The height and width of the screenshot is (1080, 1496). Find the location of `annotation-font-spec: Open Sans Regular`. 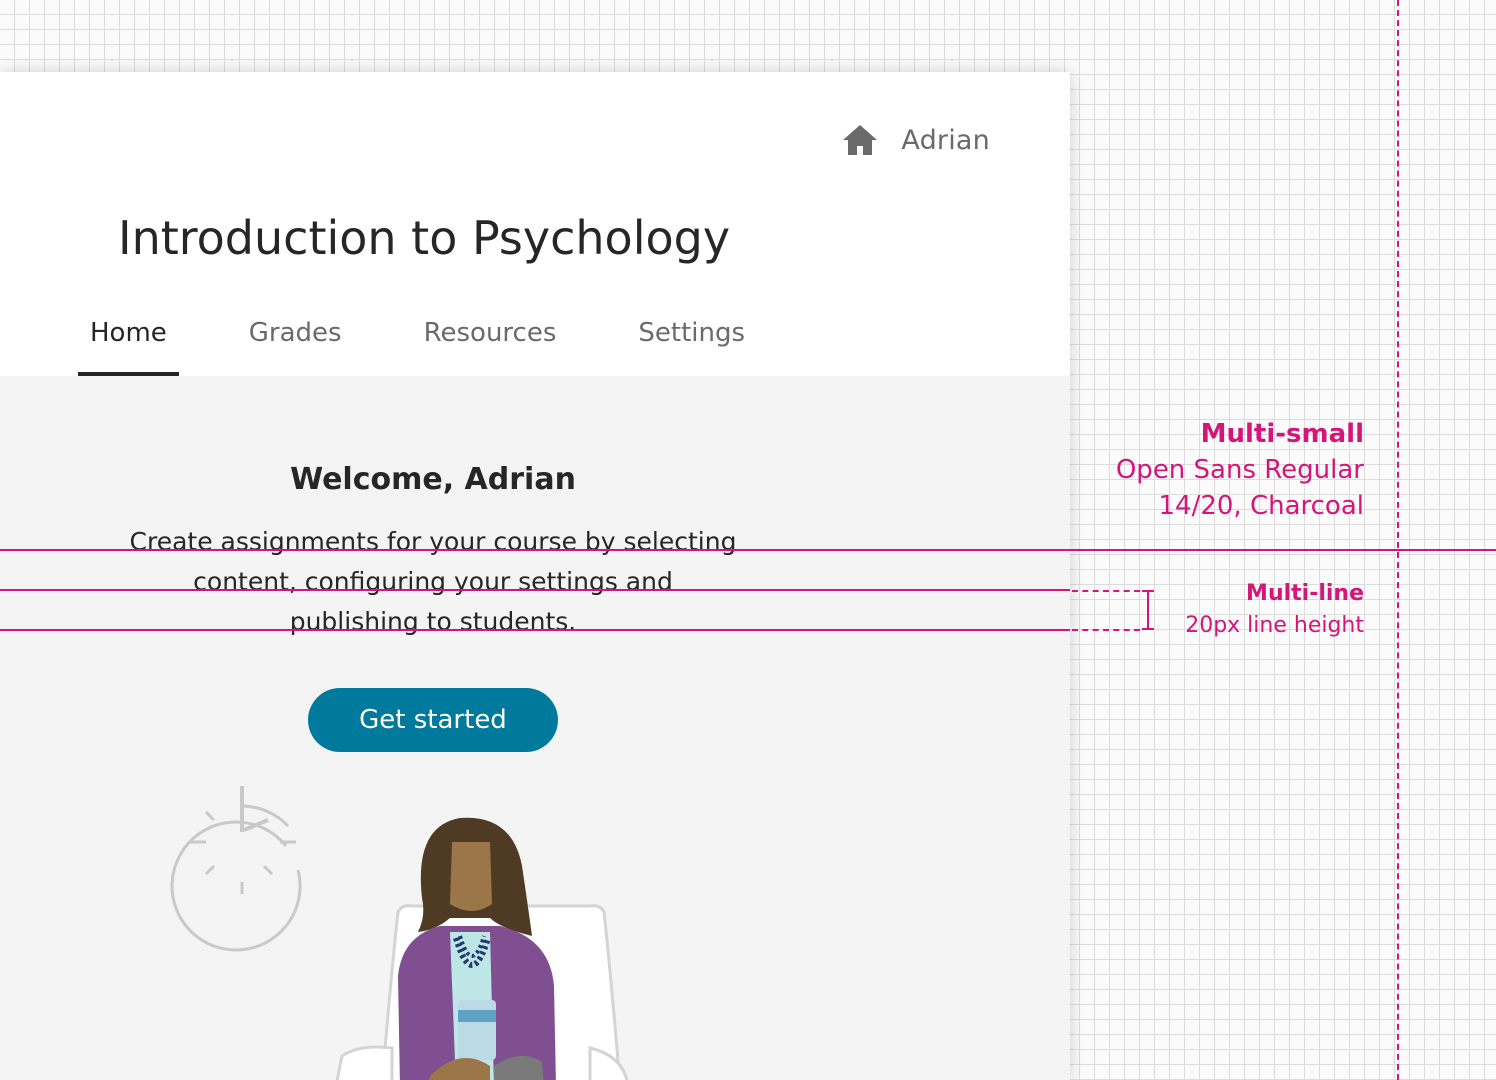

annotation-font-spec: Open Sans Regular is located at coordinates (1239, 470).